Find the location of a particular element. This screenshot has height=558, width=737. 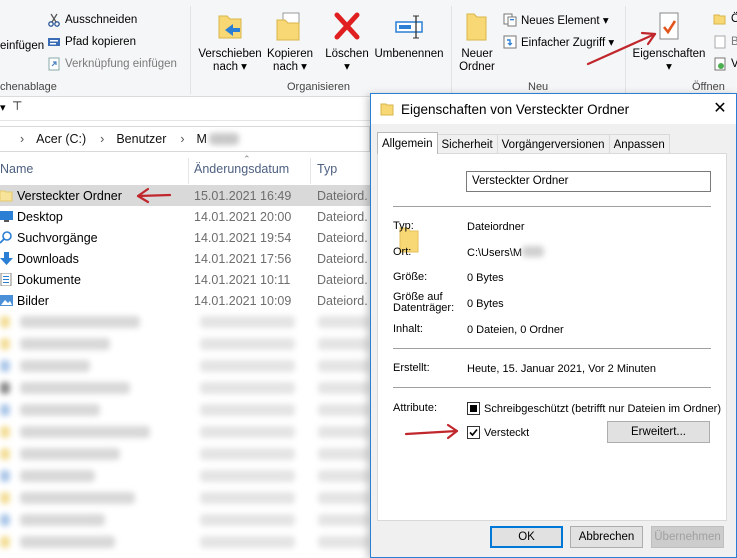

paste-button: einfügen is located at coordinates (22, 46).